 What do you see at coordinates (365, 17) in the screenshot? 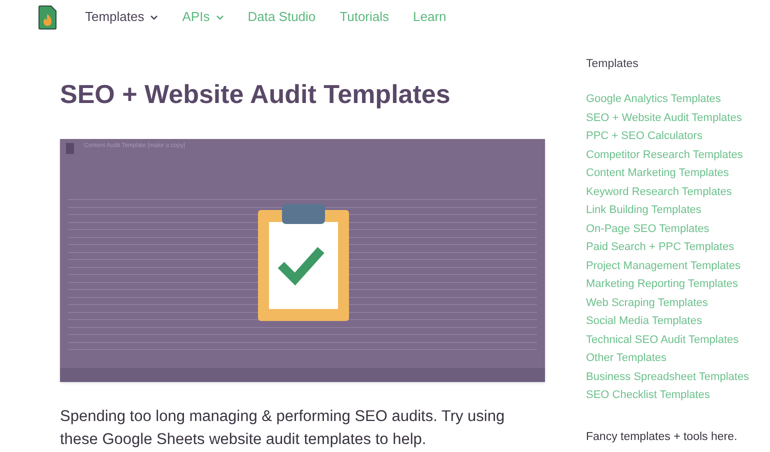
I see `nav-link: Tutorials` at bounding box center [365, 17].